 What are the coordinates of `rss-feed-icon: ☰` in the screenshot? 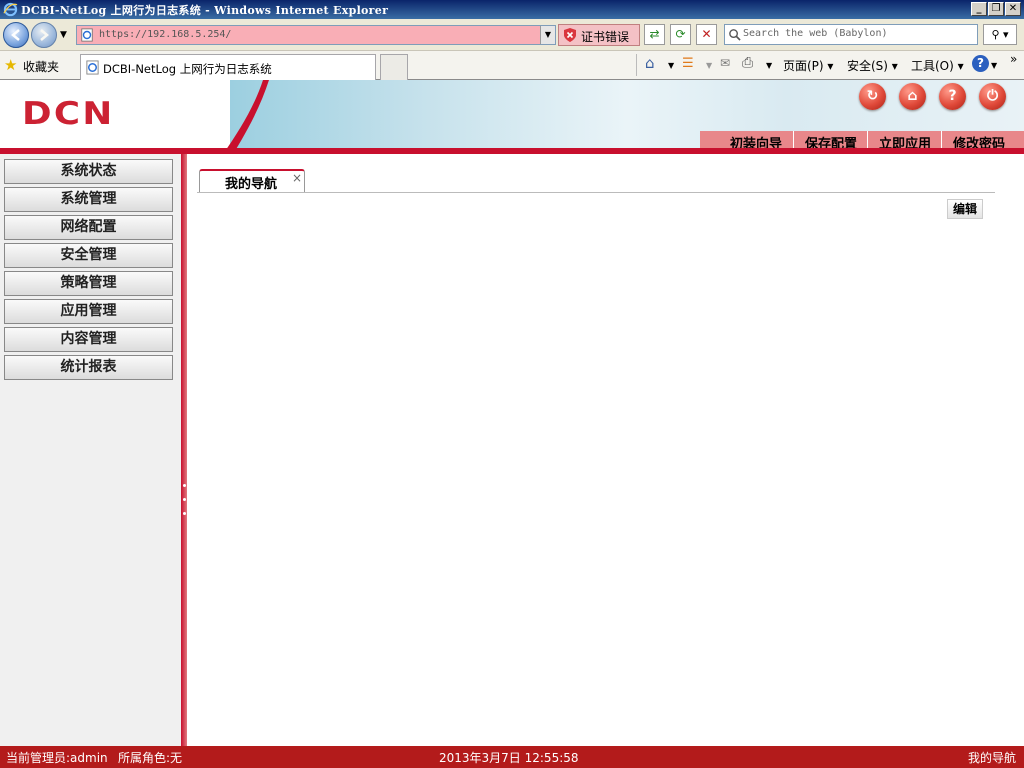 It's located at (688, 63).